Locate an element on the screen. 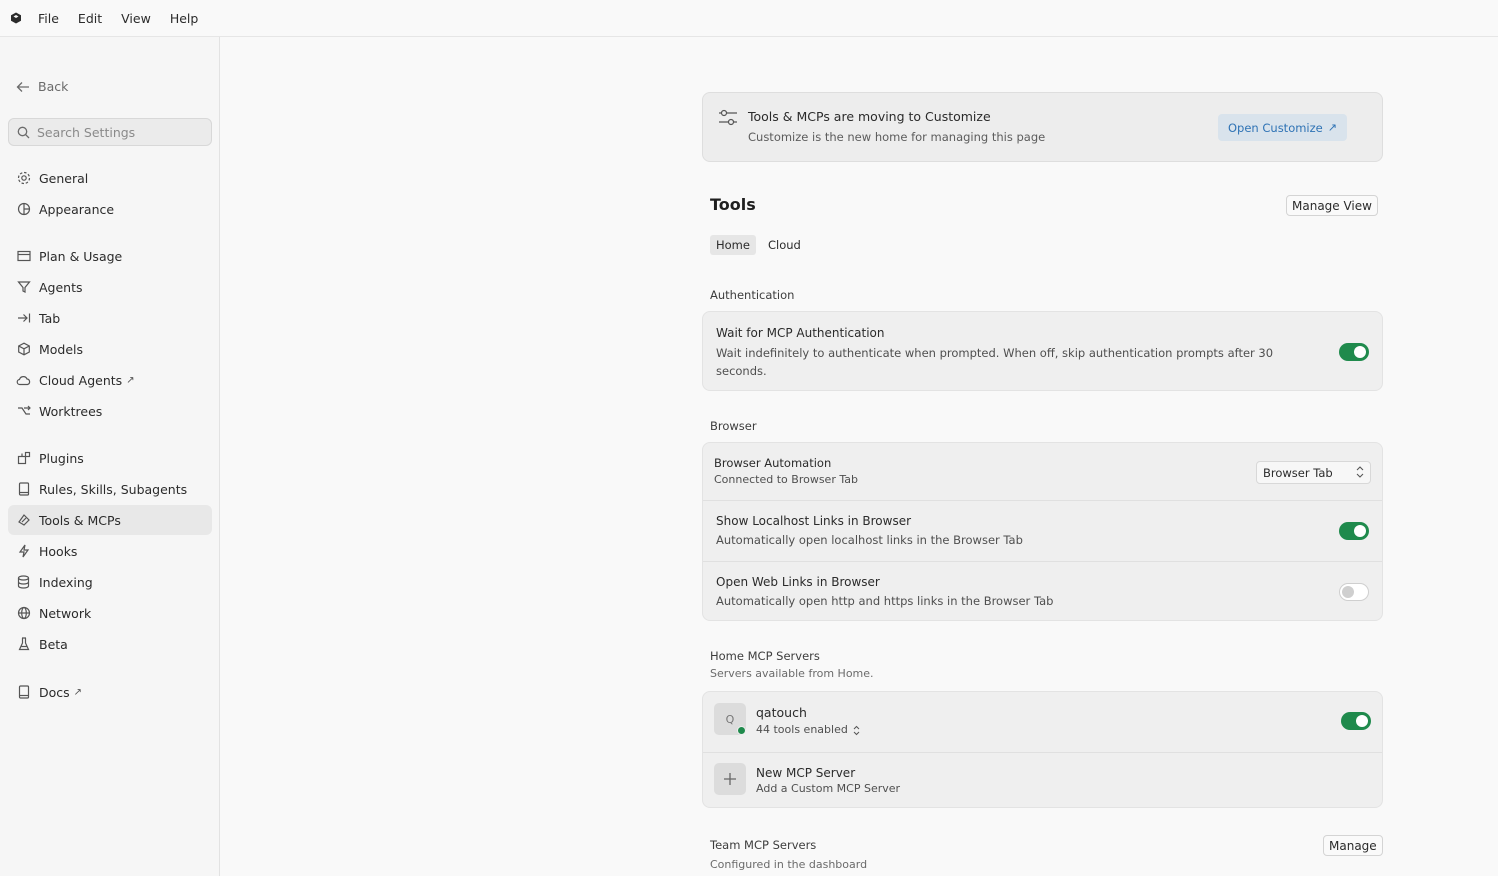  section-home-mcp: Home MCP Servers is located at coordinates (765, 656).